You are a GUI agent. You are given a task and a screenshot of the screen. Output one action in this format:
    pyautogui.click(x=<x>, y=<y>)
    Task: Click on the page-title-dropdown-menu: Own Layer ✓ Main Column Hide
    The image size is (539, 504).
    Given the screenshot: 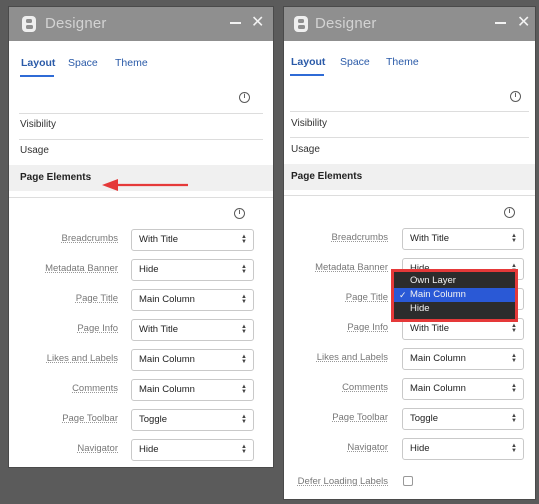 What is the action you would take?
    pyautogui.click(x=454, y=295)
    